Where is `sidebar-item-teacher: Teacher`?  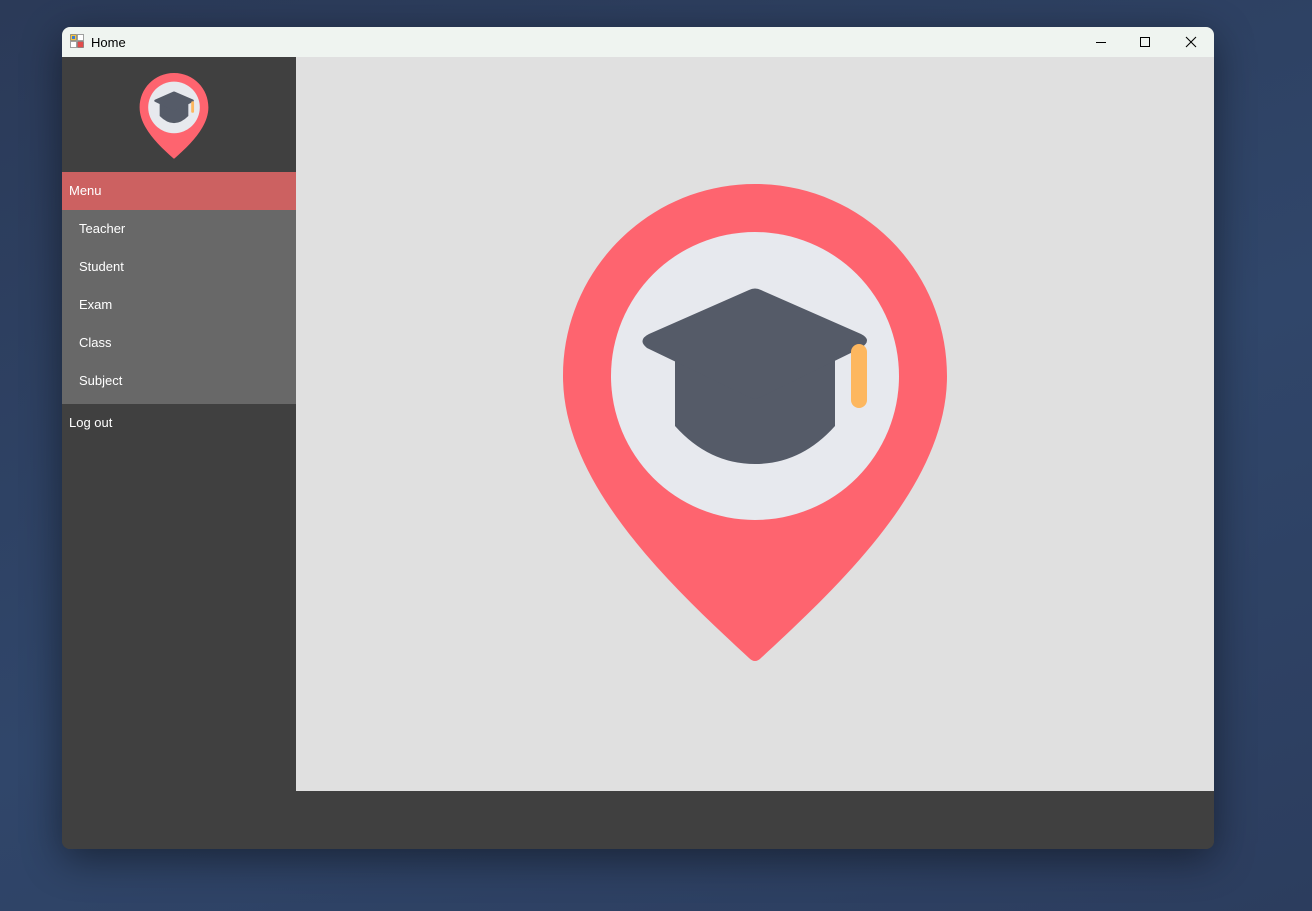 sidebar-item-teacher: Teacher is located at coordinates (179, 229).